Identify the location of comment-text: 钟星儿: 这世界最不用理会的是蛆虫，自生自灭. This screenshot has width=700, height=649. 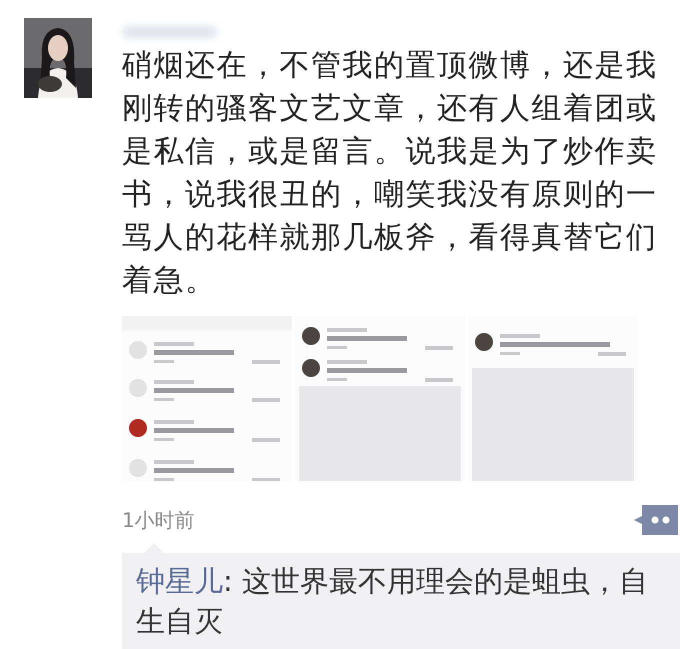
(392, 601).